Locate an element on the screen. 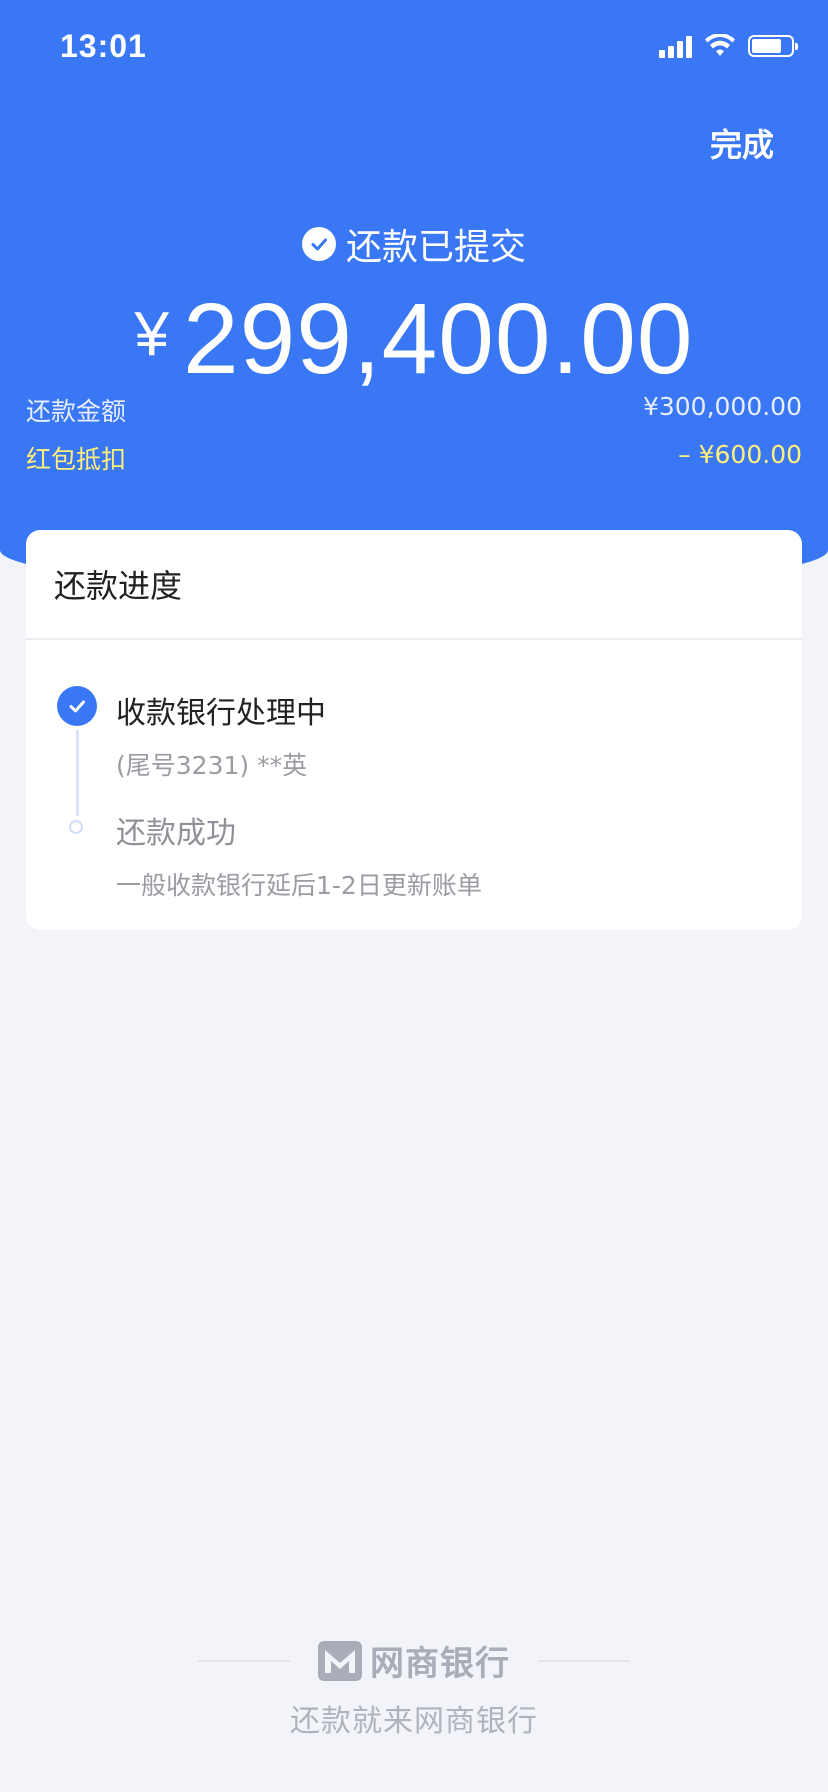 This screenshot has height=1792, width=828. footer-logo: 网商银行 is located at coordinates (414, 1660).